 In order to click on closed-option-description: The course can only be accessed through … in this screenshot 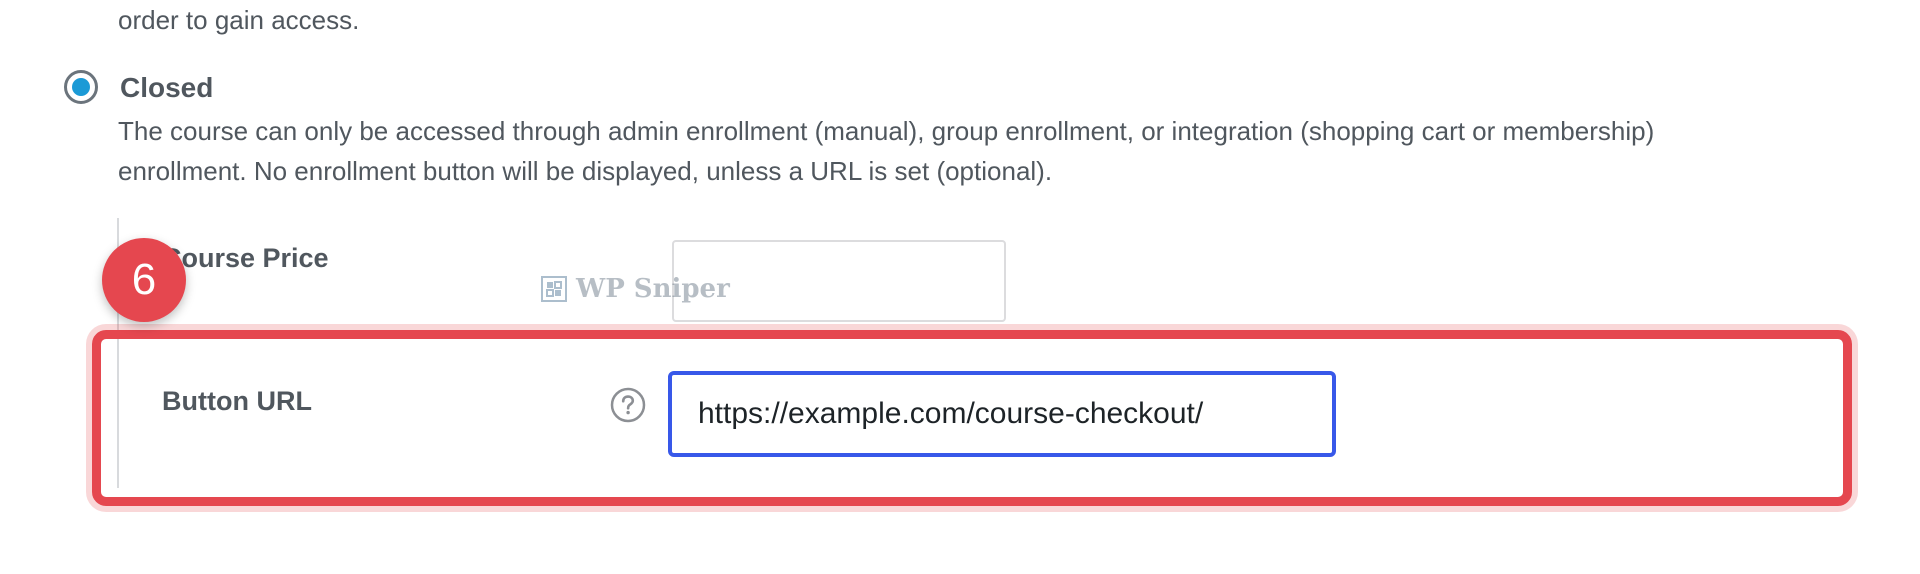, I will do `click(886, 151)`.